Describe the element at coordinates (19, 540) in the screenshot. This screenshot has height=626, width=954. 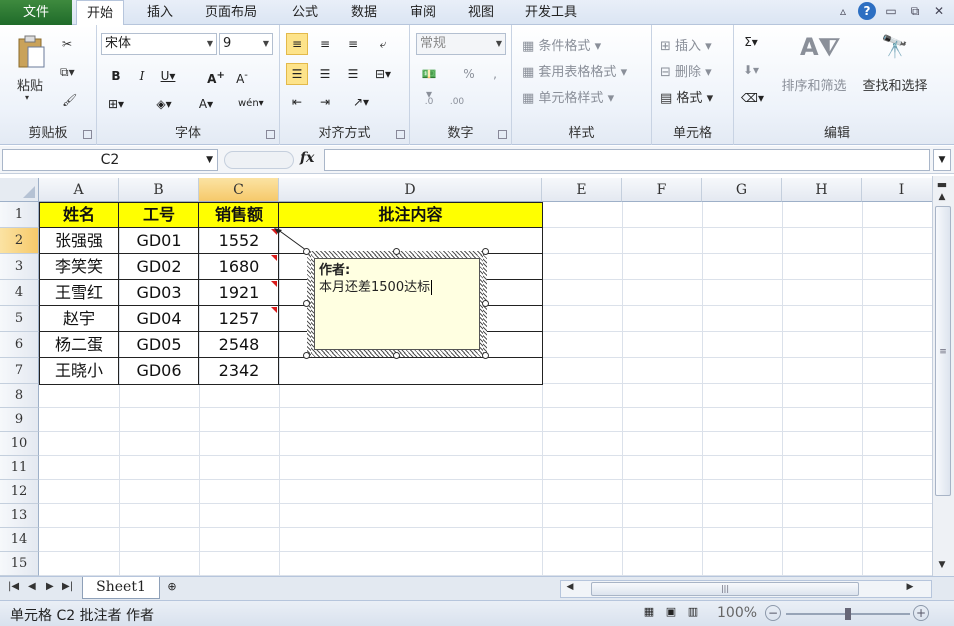
I see `row-header-14: 14` at that location.